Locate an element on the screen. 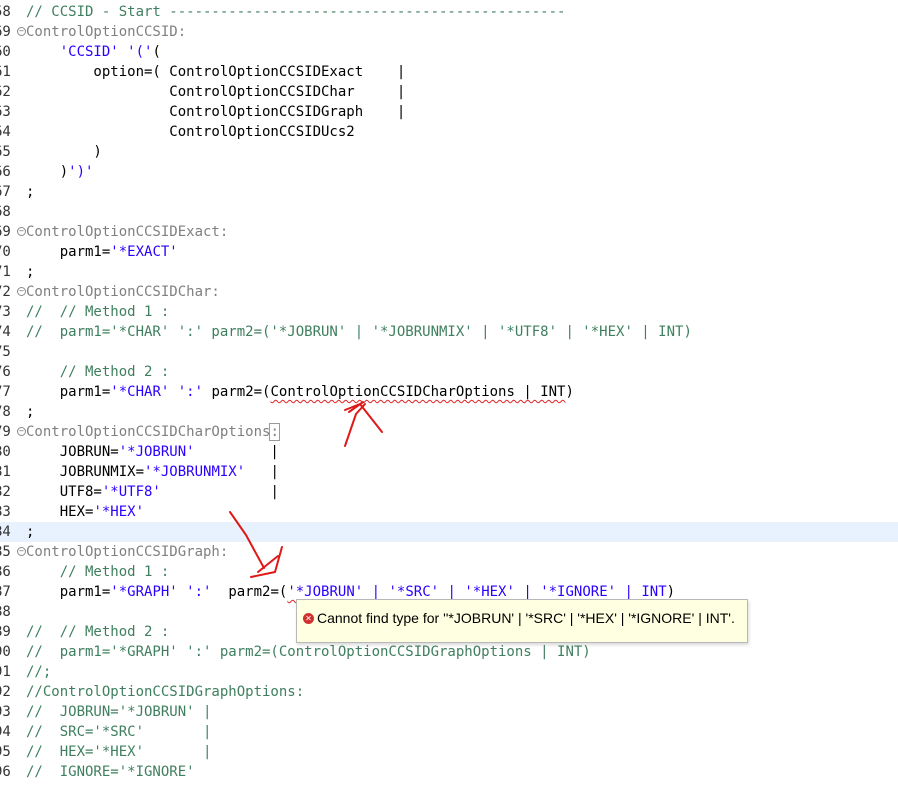 This screenshot has height=785, width=898. code-line: 71; is located at coordinates (449, 272).